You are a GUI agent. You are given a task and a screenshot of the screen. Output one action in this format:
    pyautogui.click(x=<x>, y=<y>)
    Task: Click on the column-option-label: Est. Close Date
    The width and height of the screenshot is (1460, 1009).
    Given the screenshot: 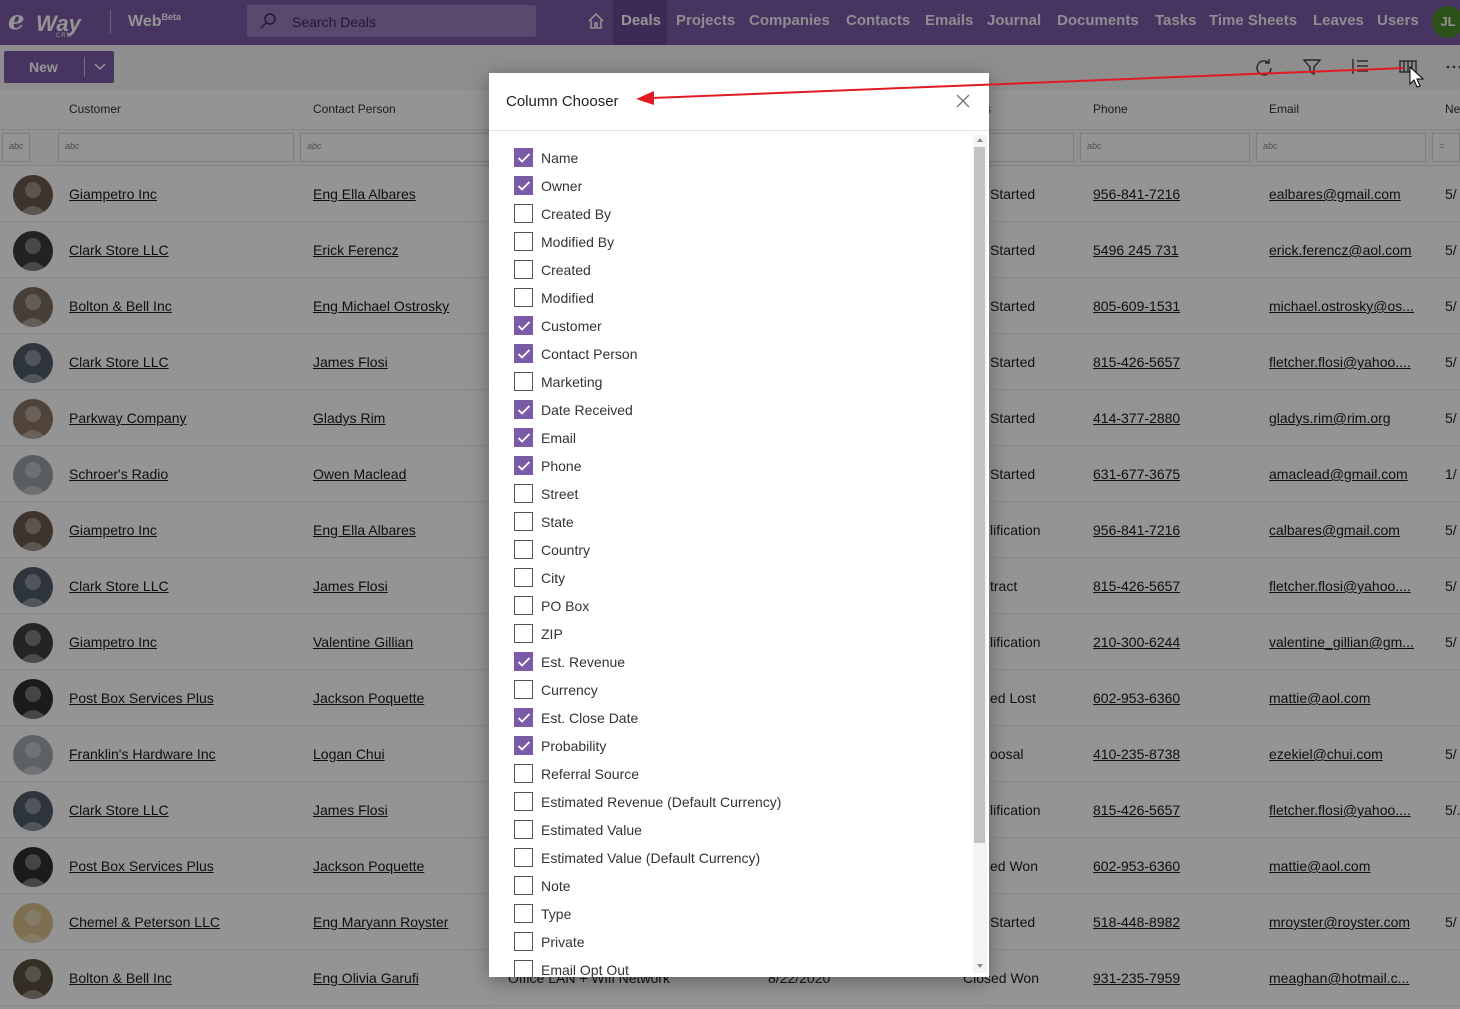 What is the action you would take?
    pyautogui.click(x=590, y=718)
    